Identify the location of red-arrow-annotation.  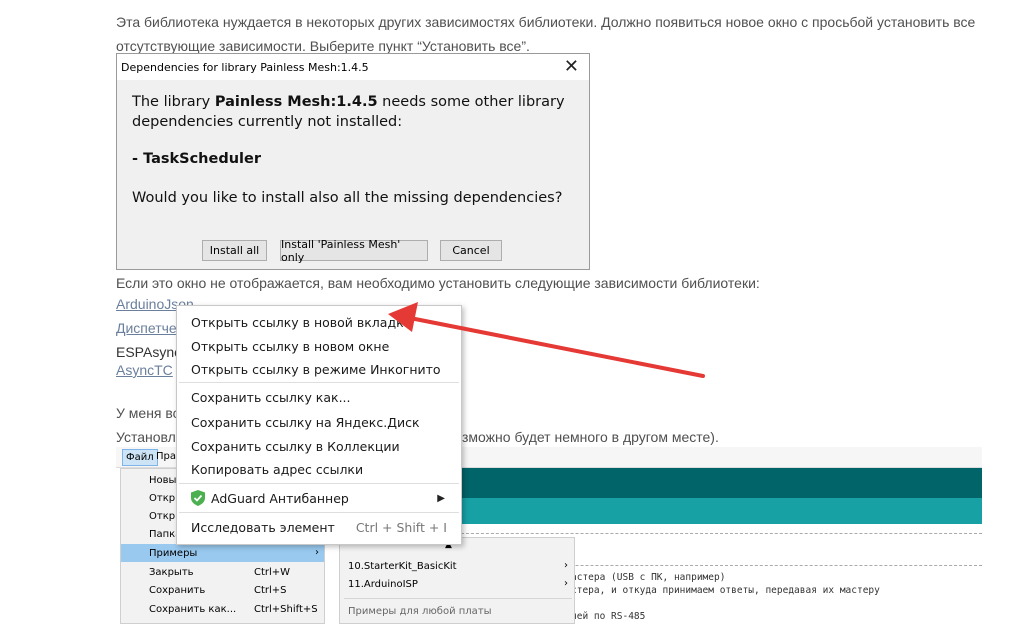
(546, 340).